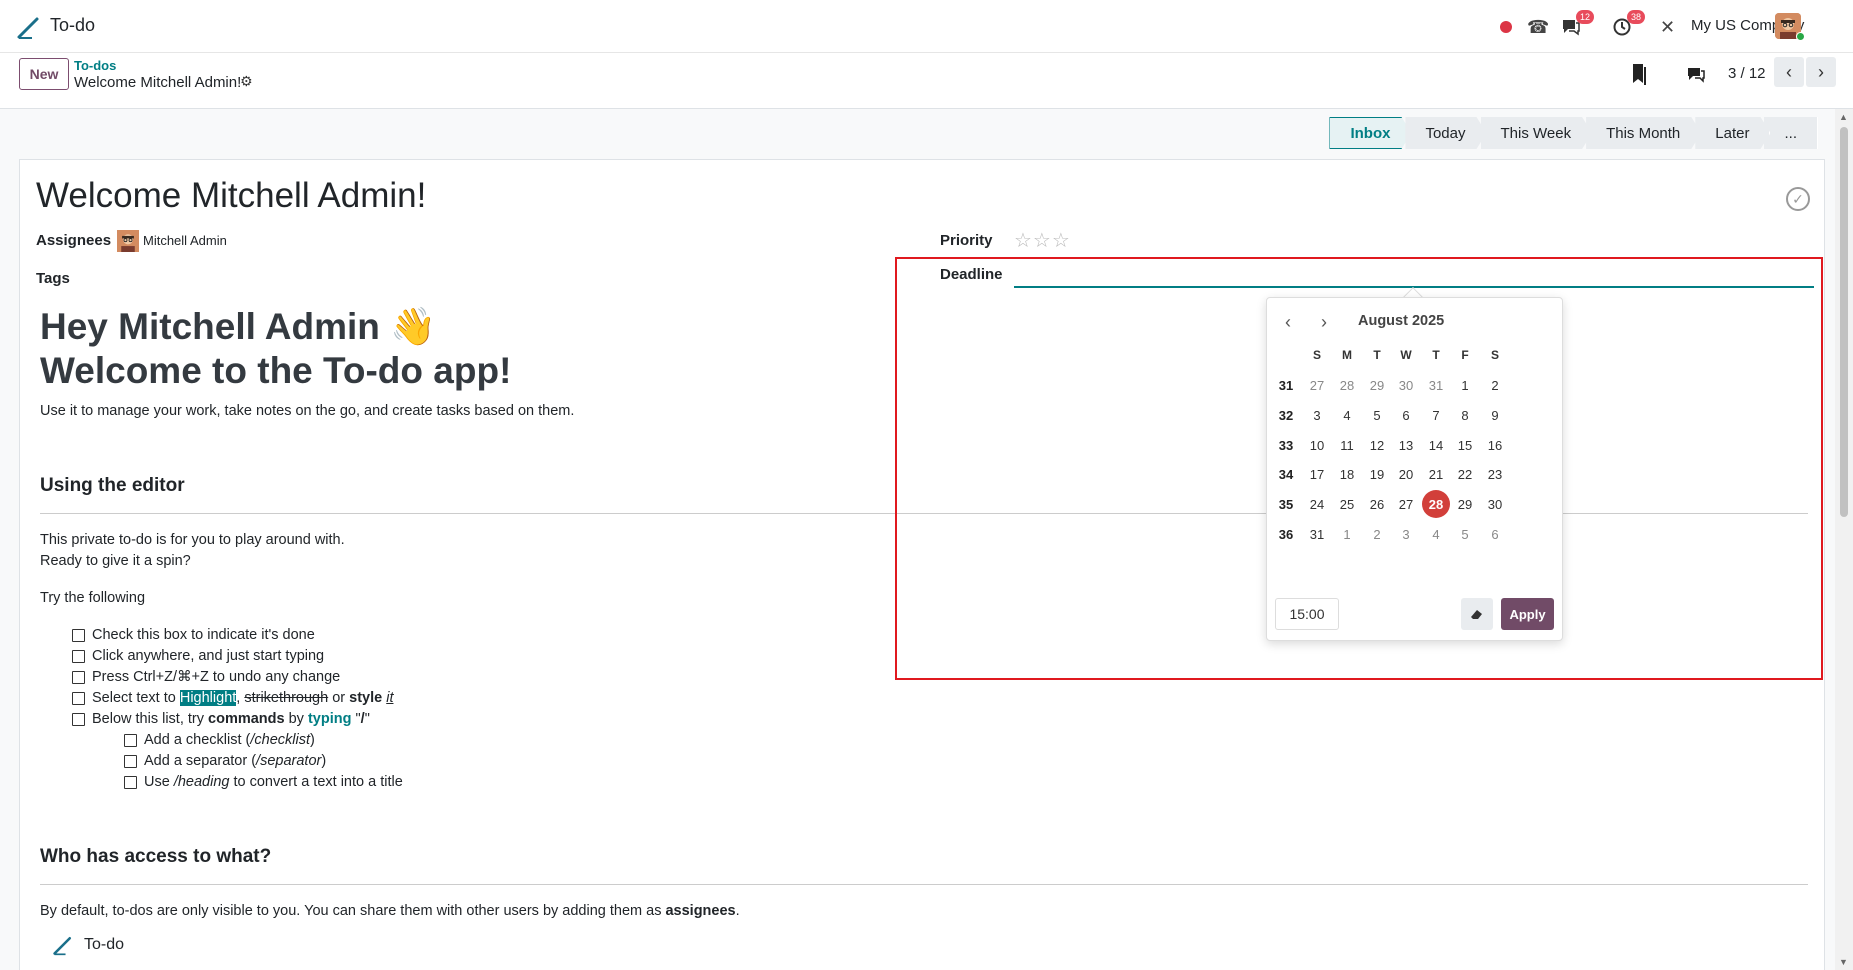 This screenshot has height=970, width=1853. I want to click on section-using-editor-title: Using the editor, so click(112, 486).